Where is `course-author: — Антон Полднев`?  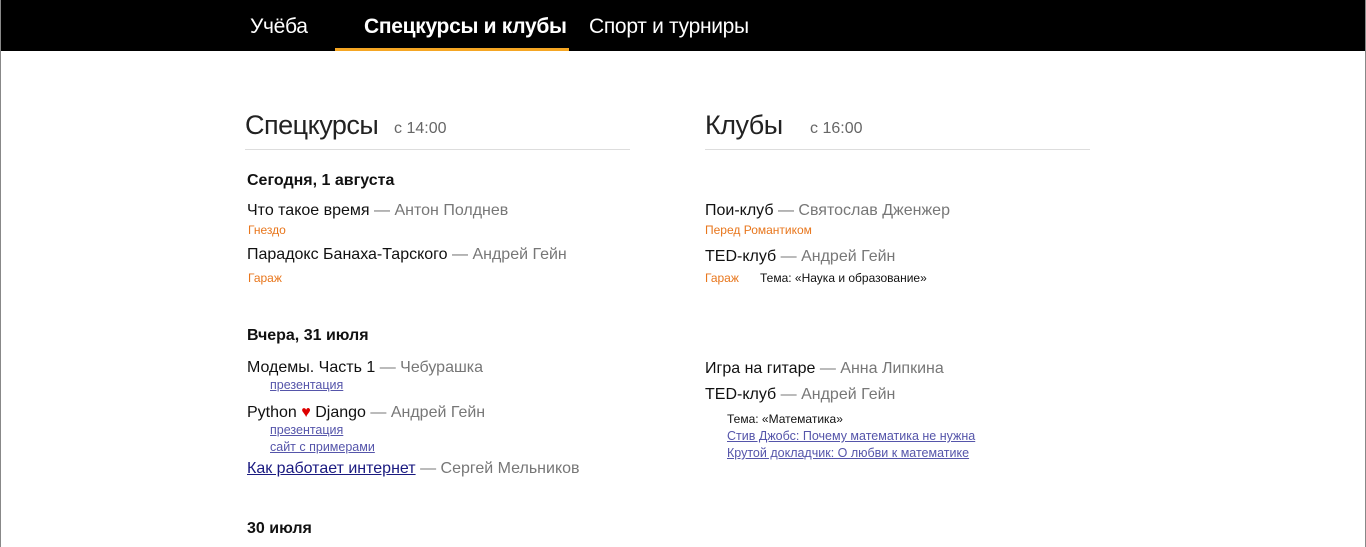
course-author: — Антон Полднев is located at coordinates (441, 210).